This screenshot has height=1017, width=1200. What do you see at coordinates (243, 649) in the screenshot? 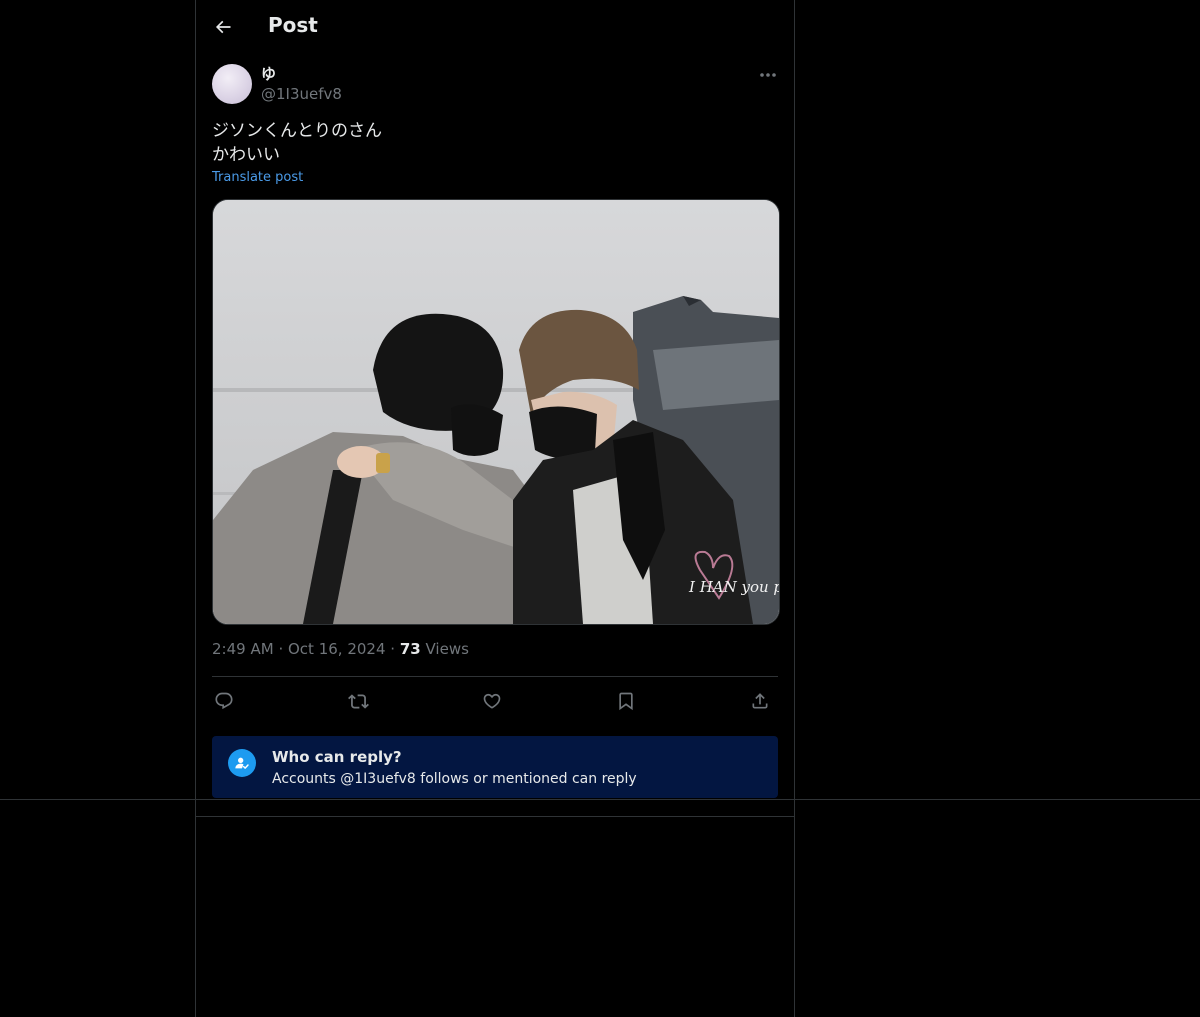
I see `post-time: 2:49 AM` at bounding box center [243, 649].